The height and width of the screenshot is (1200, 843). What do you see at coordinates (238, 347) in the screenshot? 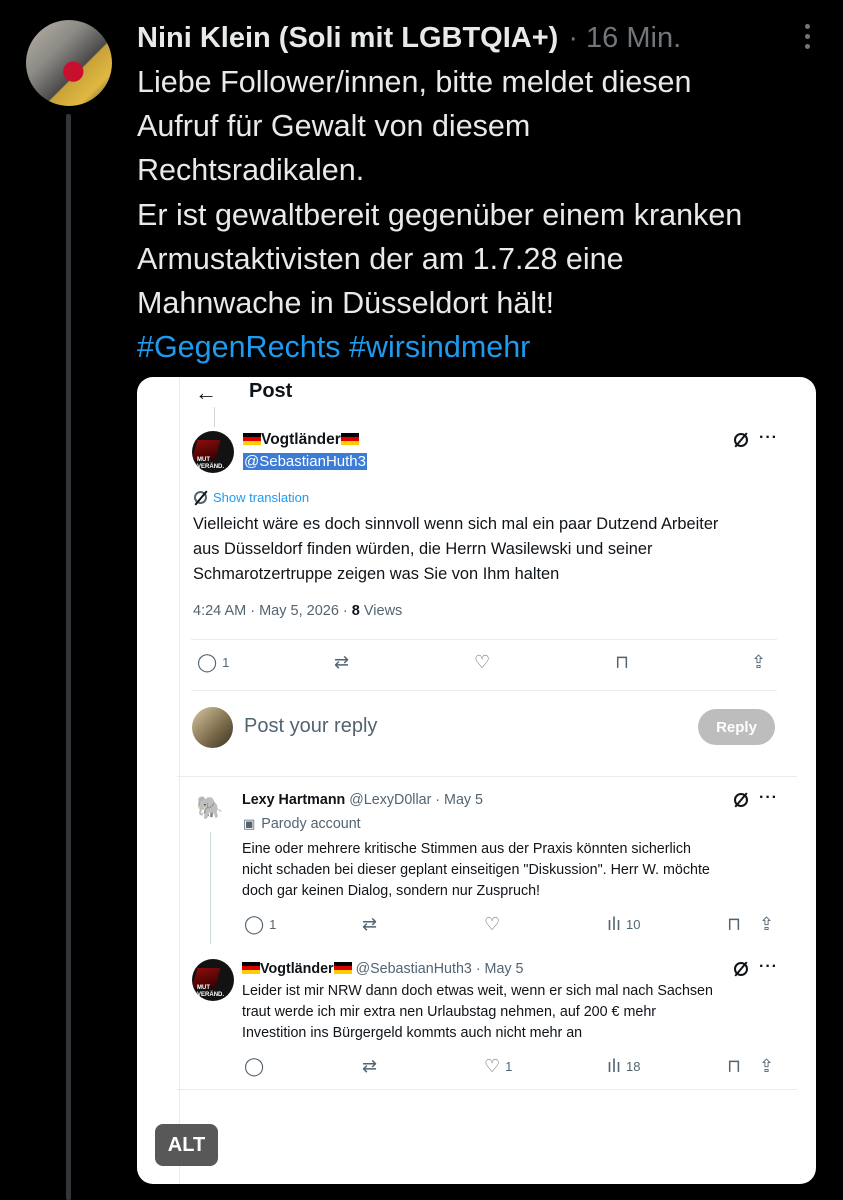
I see `hashtag-link: #GegenRechts` at bounding box center [238, 347].